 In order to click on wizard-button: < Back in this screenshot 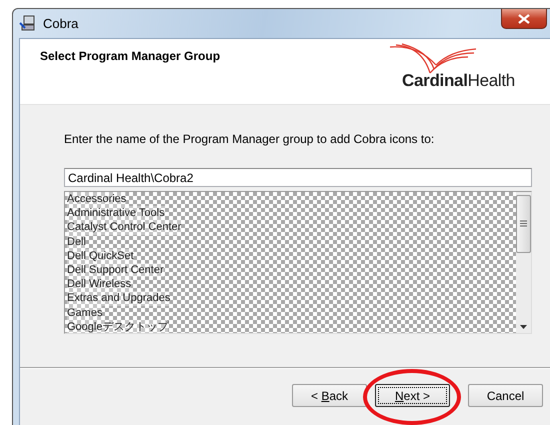, I will do `click(329, 395)`.